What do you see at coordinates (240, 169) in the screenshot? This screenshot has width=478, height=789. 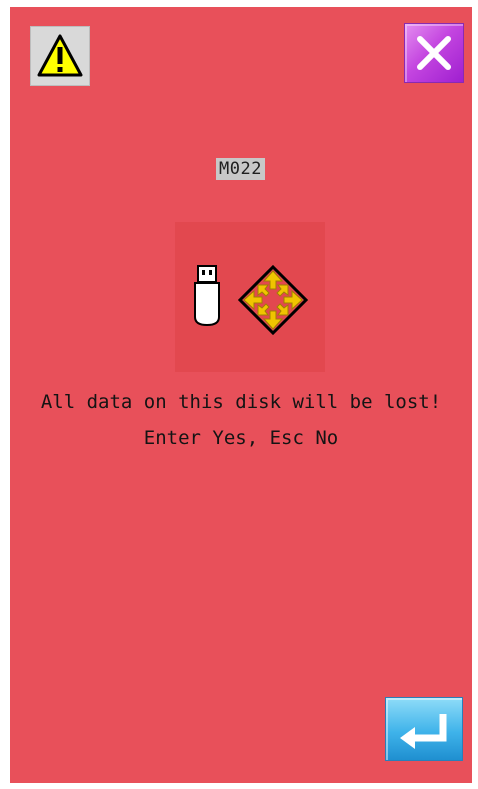 I see `message-code: M022` at bounding box center [240, 169].